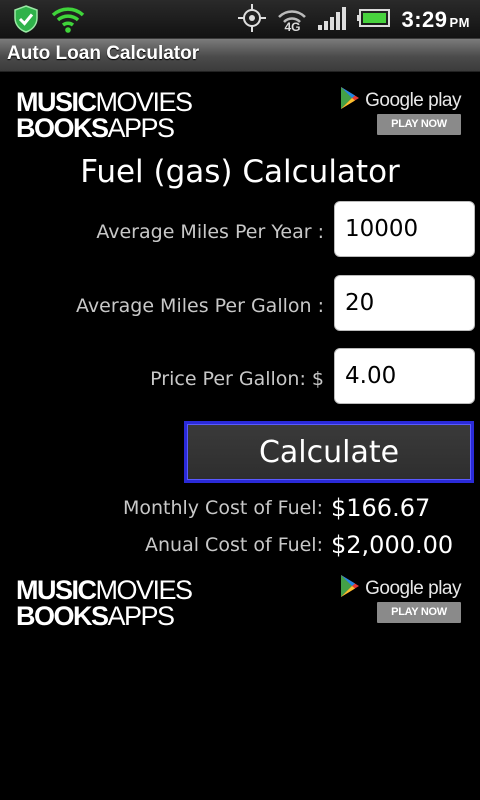 The height and width of the screenshot is (800, 480). I want to click on status-bar: 4G 3:29 PM, so click(240, 19).